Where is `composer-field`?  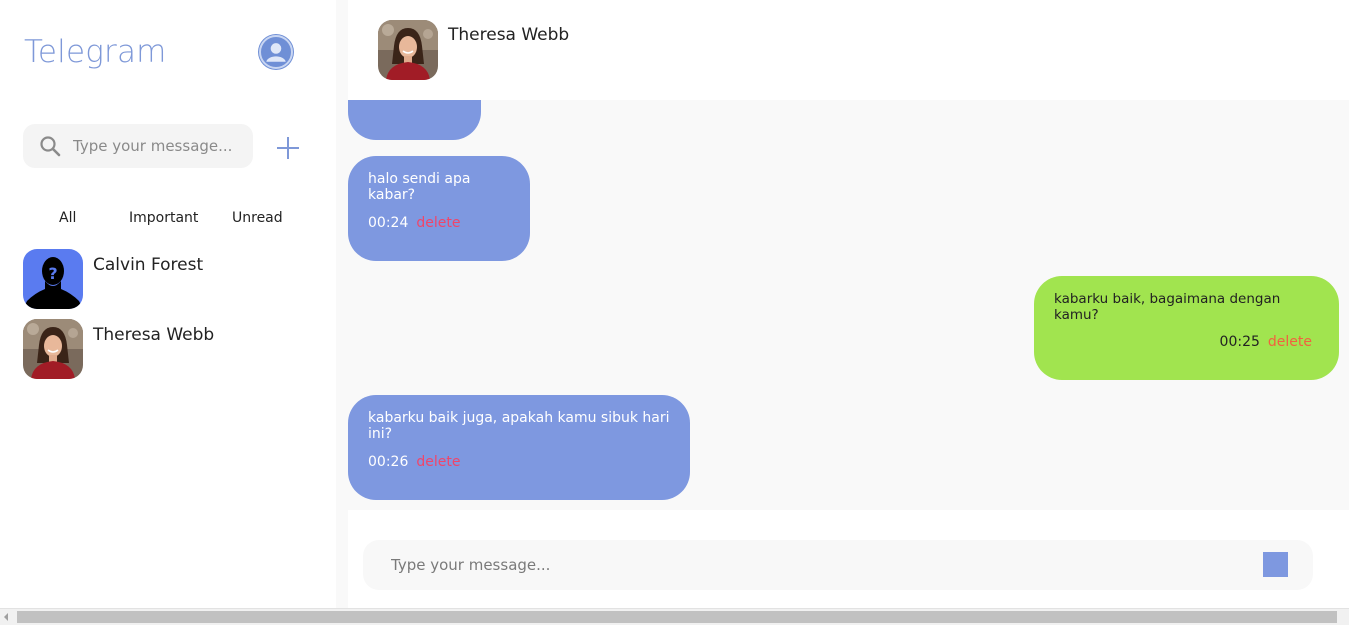
composer-field is located at coordinates (838, 565).